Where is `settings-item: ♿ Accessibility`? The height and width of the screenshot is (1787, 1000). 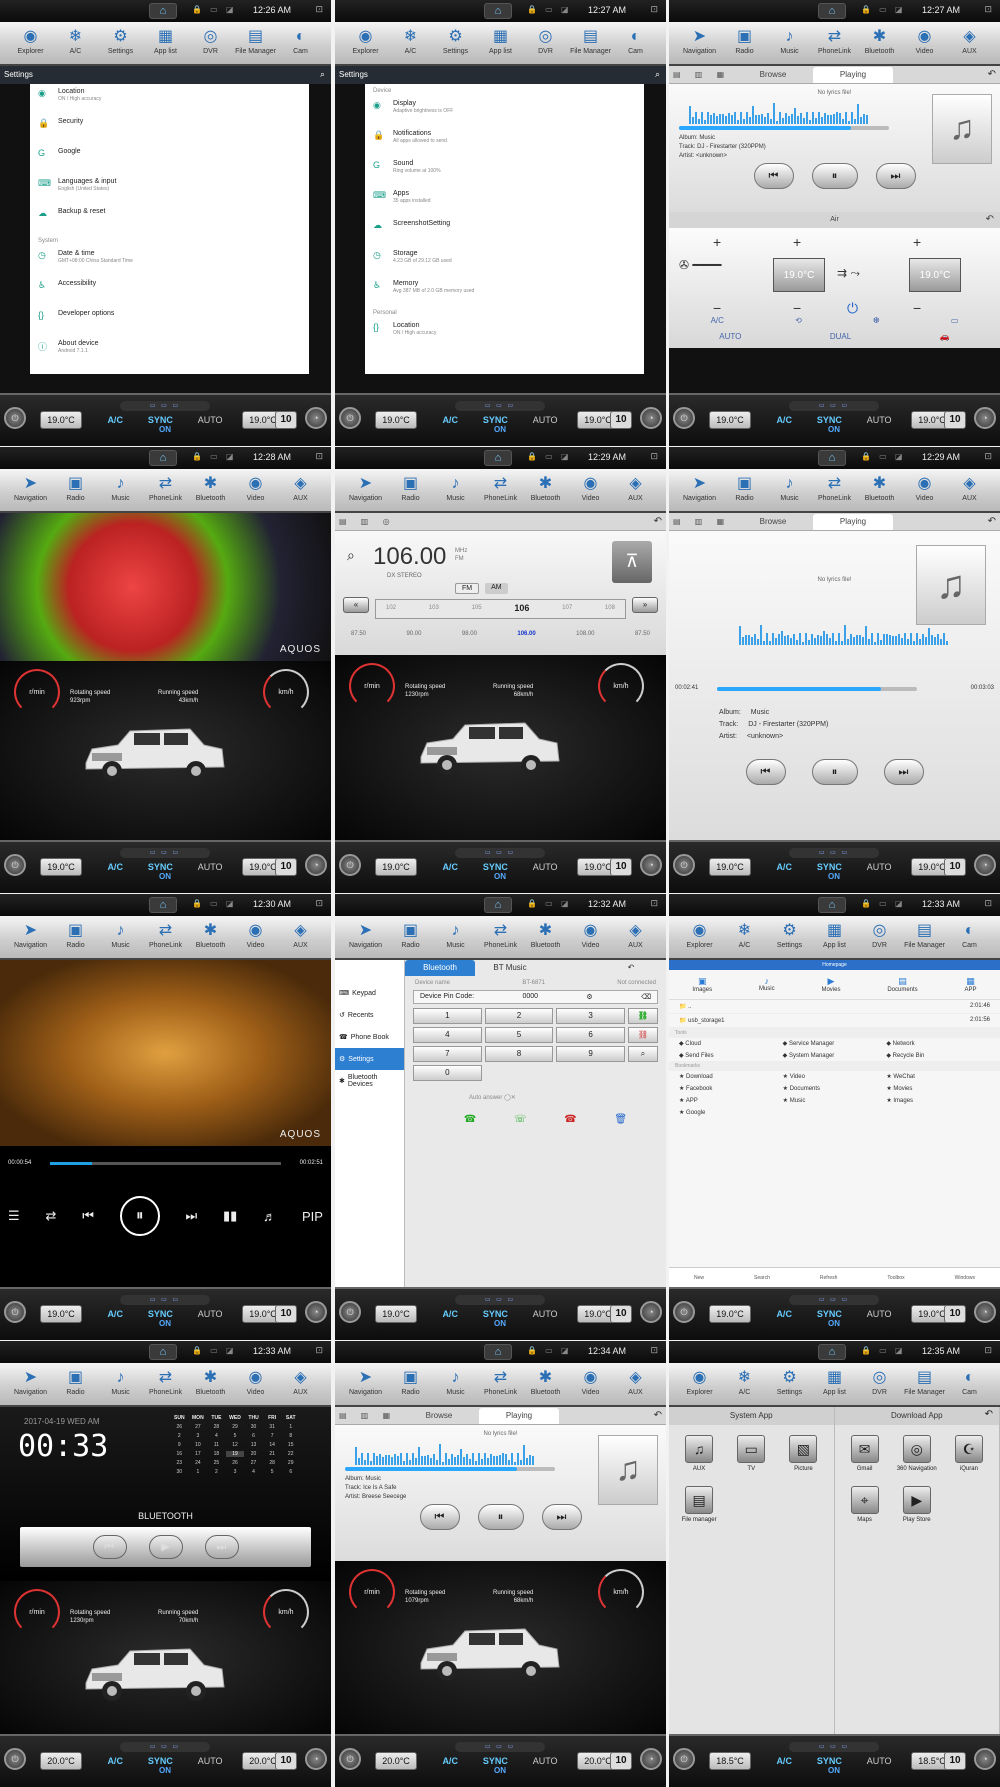
settings-item: ♿ Accessibility is located at coordinates (169, 295).